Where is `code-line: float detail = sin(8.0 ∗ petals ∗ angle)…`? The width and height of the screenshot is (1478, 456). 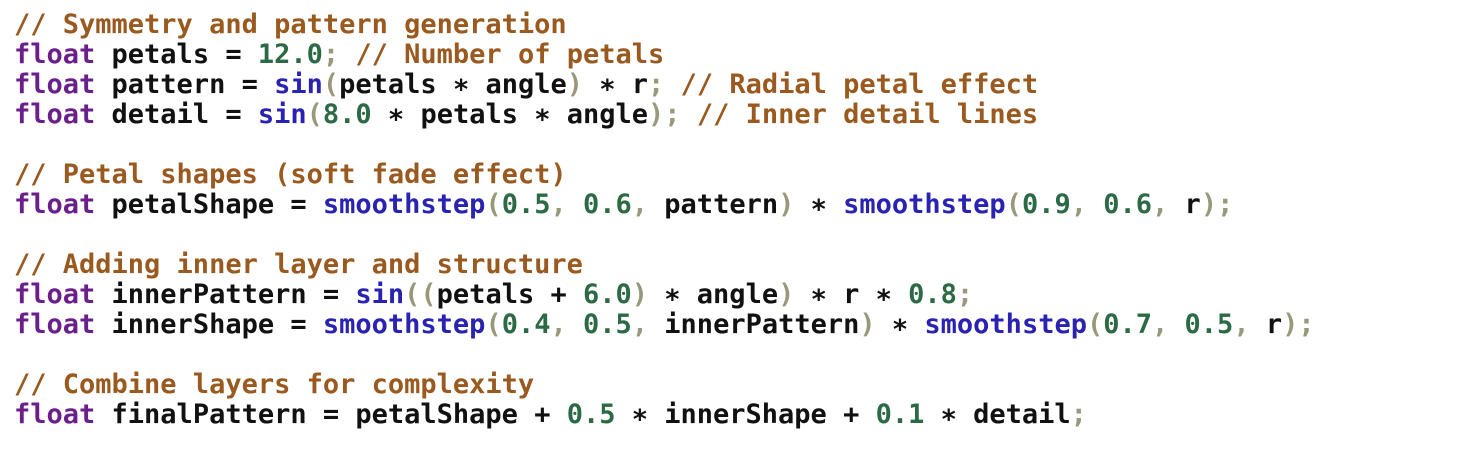 code-line: float detail = sin(8.0 ∗ petals ∗ angle)… is located at coordinates (746, 115).